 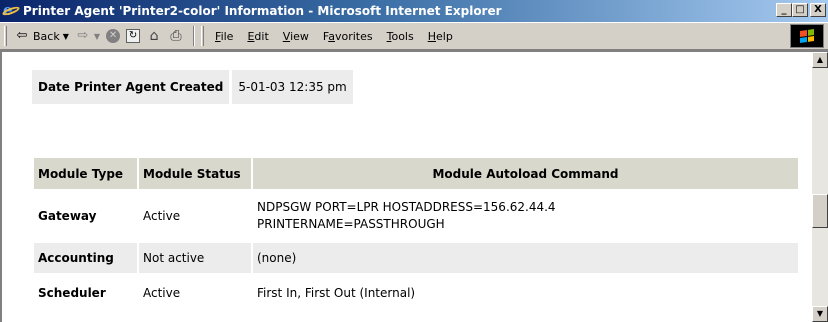 I want to click on table-row: Accounting Not active (none), so click(x=416, y=258).